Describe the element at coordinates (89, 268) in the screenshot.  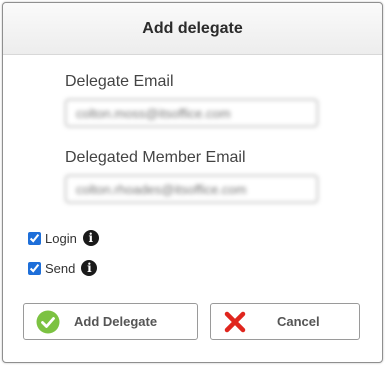
I see `send-info-icon: i` at that location.